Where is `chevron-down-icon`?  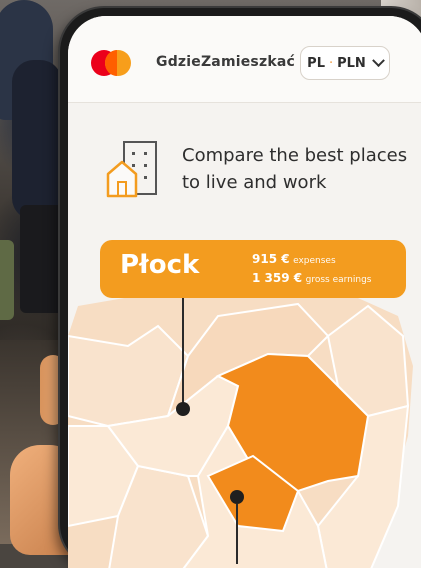
chevron-down-icon is located at coordinates (378, 60).